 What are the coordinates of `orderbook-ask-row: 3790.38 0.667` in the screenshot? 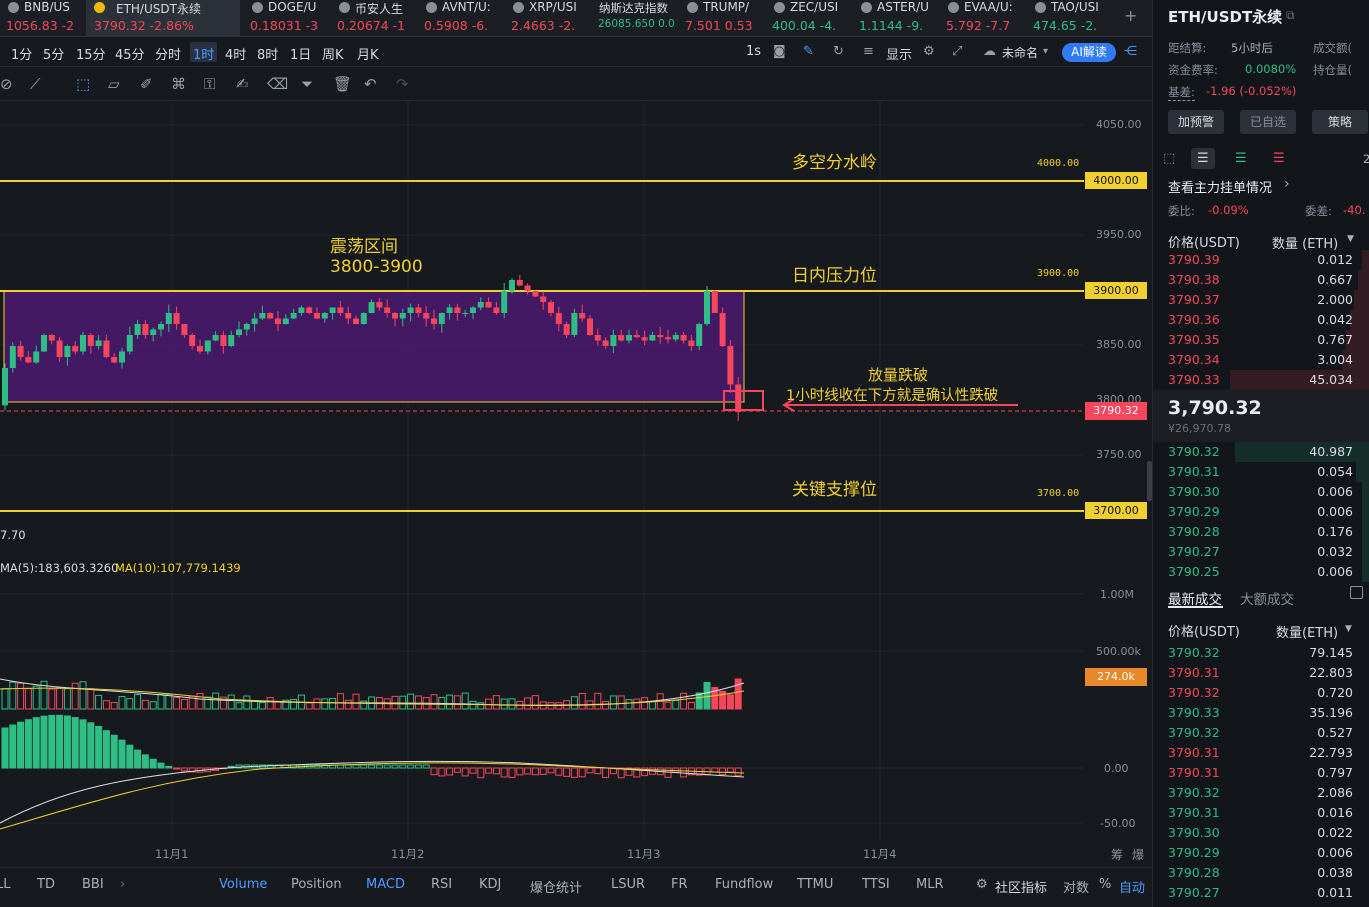 It's located at (1261, 280).